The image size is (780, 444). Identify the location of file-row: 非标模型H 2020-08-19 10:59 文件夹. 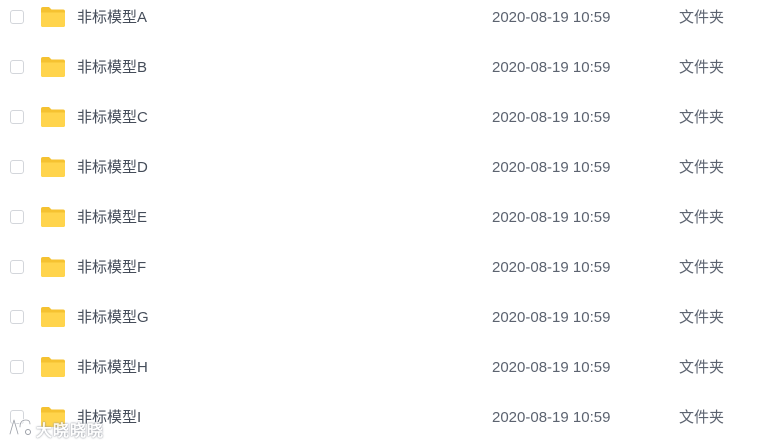
(390, 368).